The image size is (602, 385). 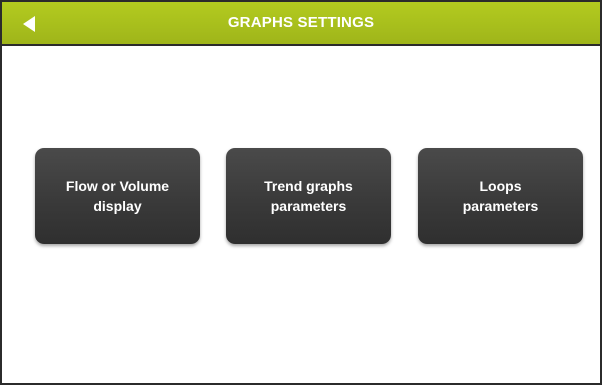 I want to click on loops-parameters-button: Loops parameters, so click(x=500, y=196).